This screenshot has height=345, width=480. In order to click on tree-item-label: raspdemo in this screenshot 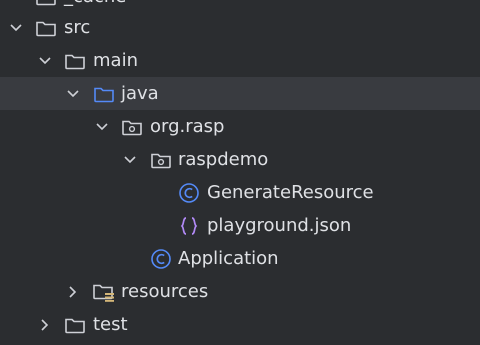, I will do `click(223, 159)`.